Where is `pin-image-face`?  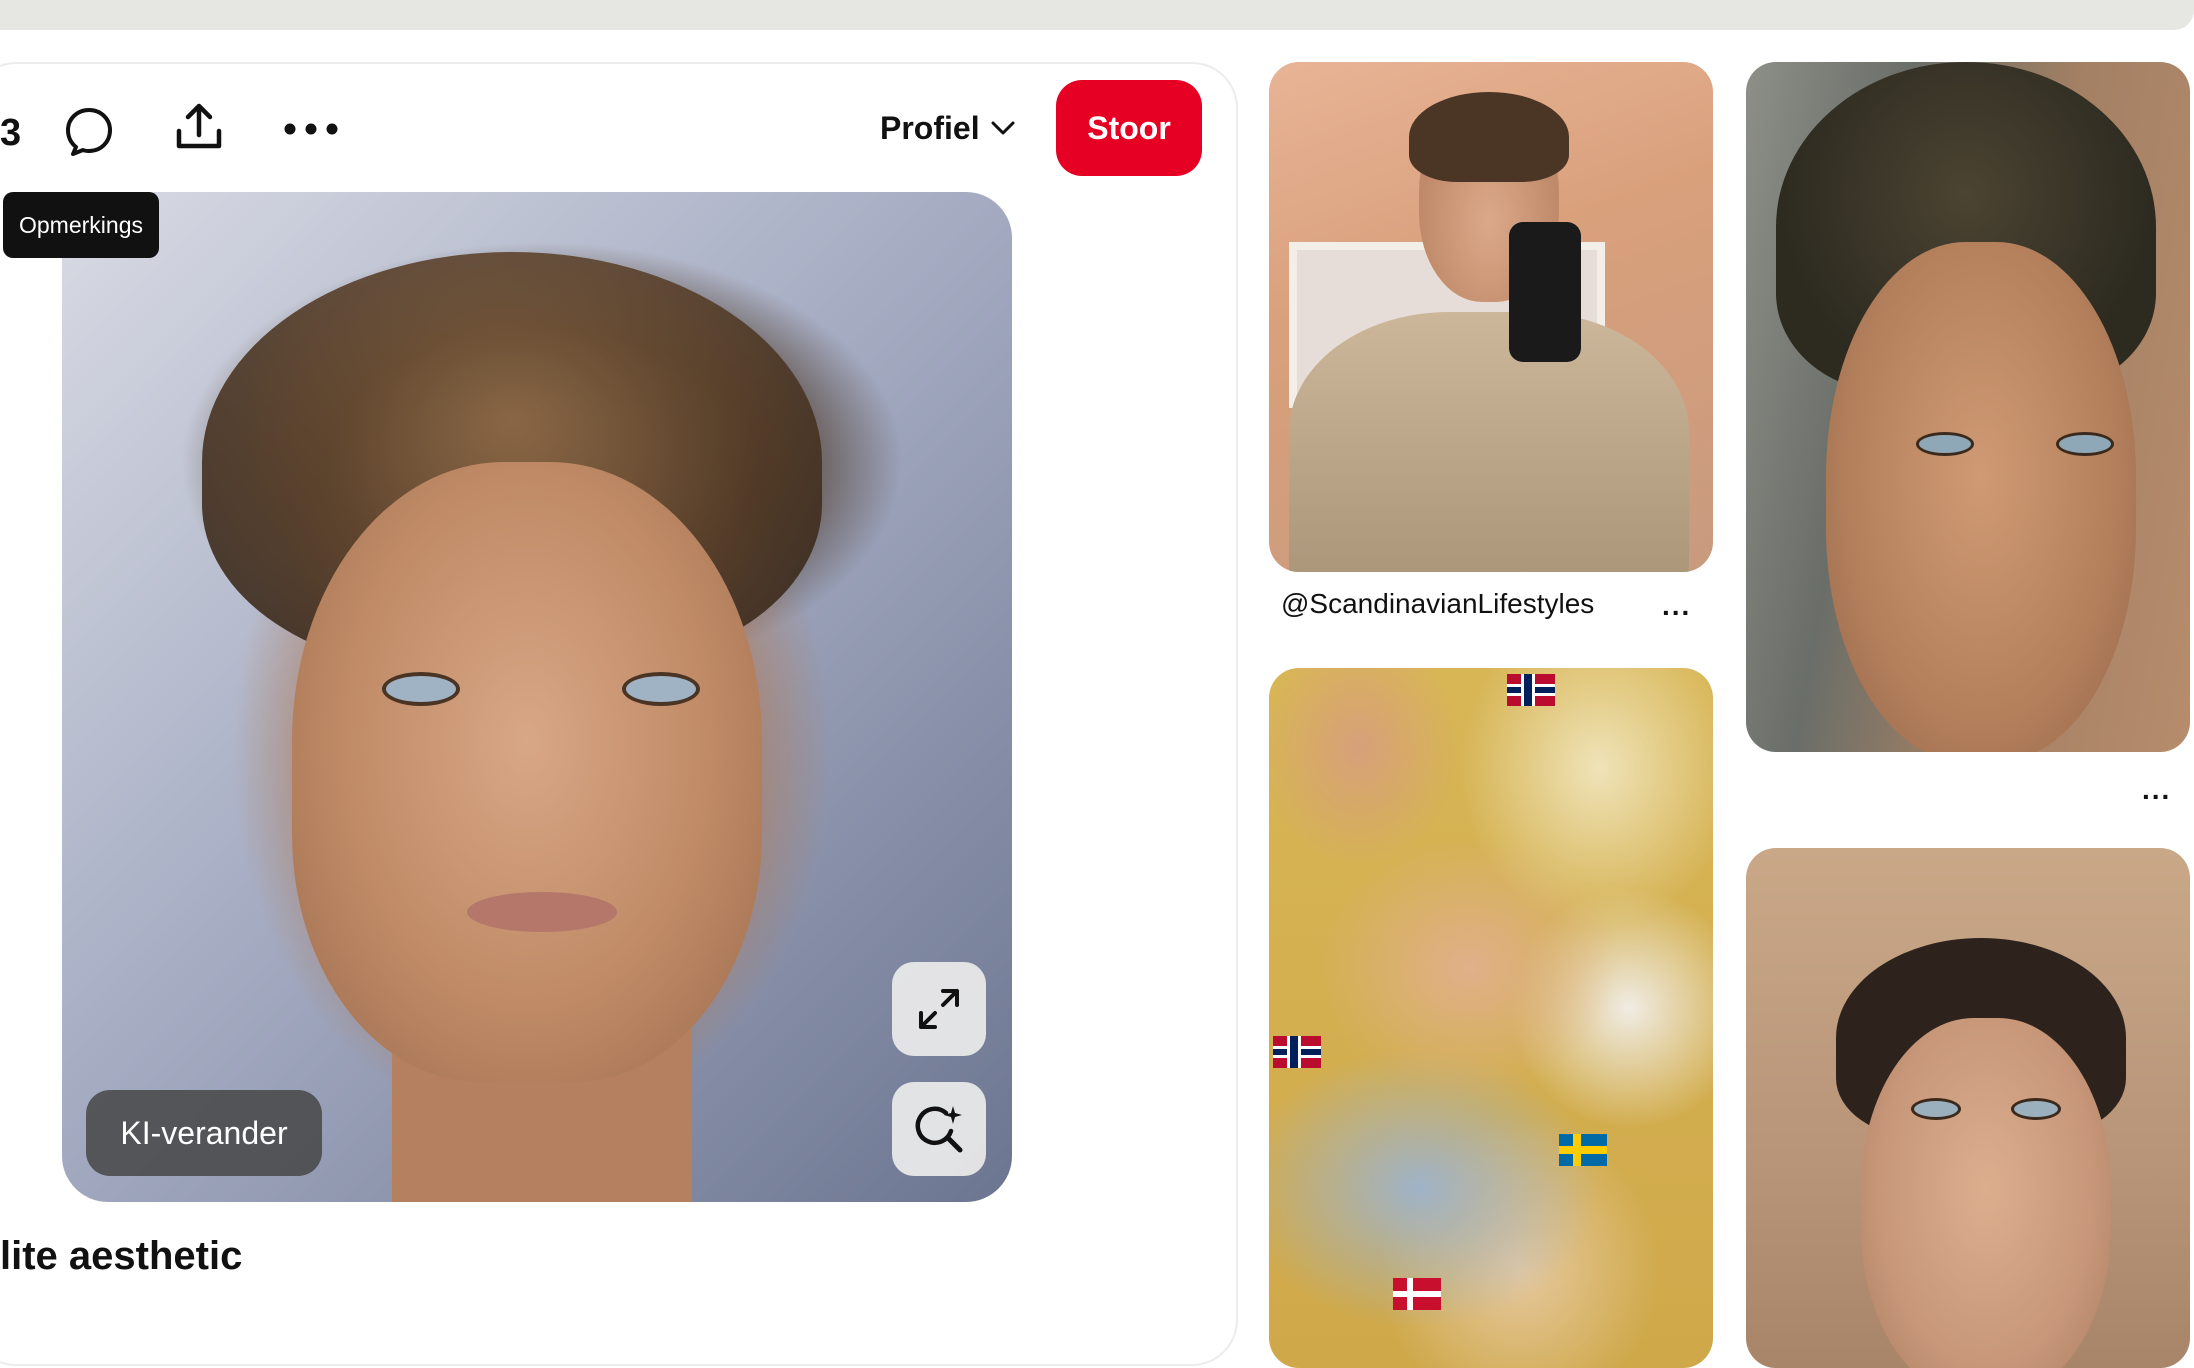
pin-image-face is located at coordinates (527, 772).